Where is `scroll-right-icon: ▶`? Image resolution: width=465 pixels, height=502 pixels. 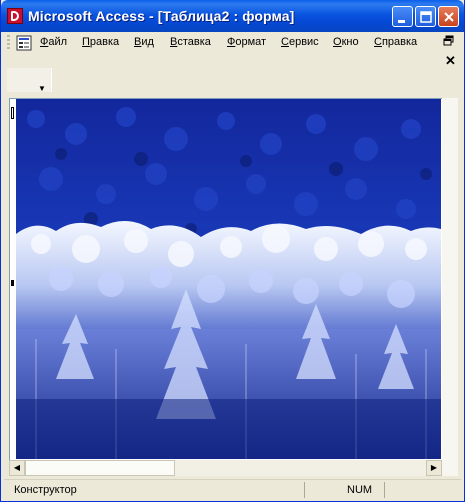 scroll-right-icon: ▶ is located at coordinates (434, 468).